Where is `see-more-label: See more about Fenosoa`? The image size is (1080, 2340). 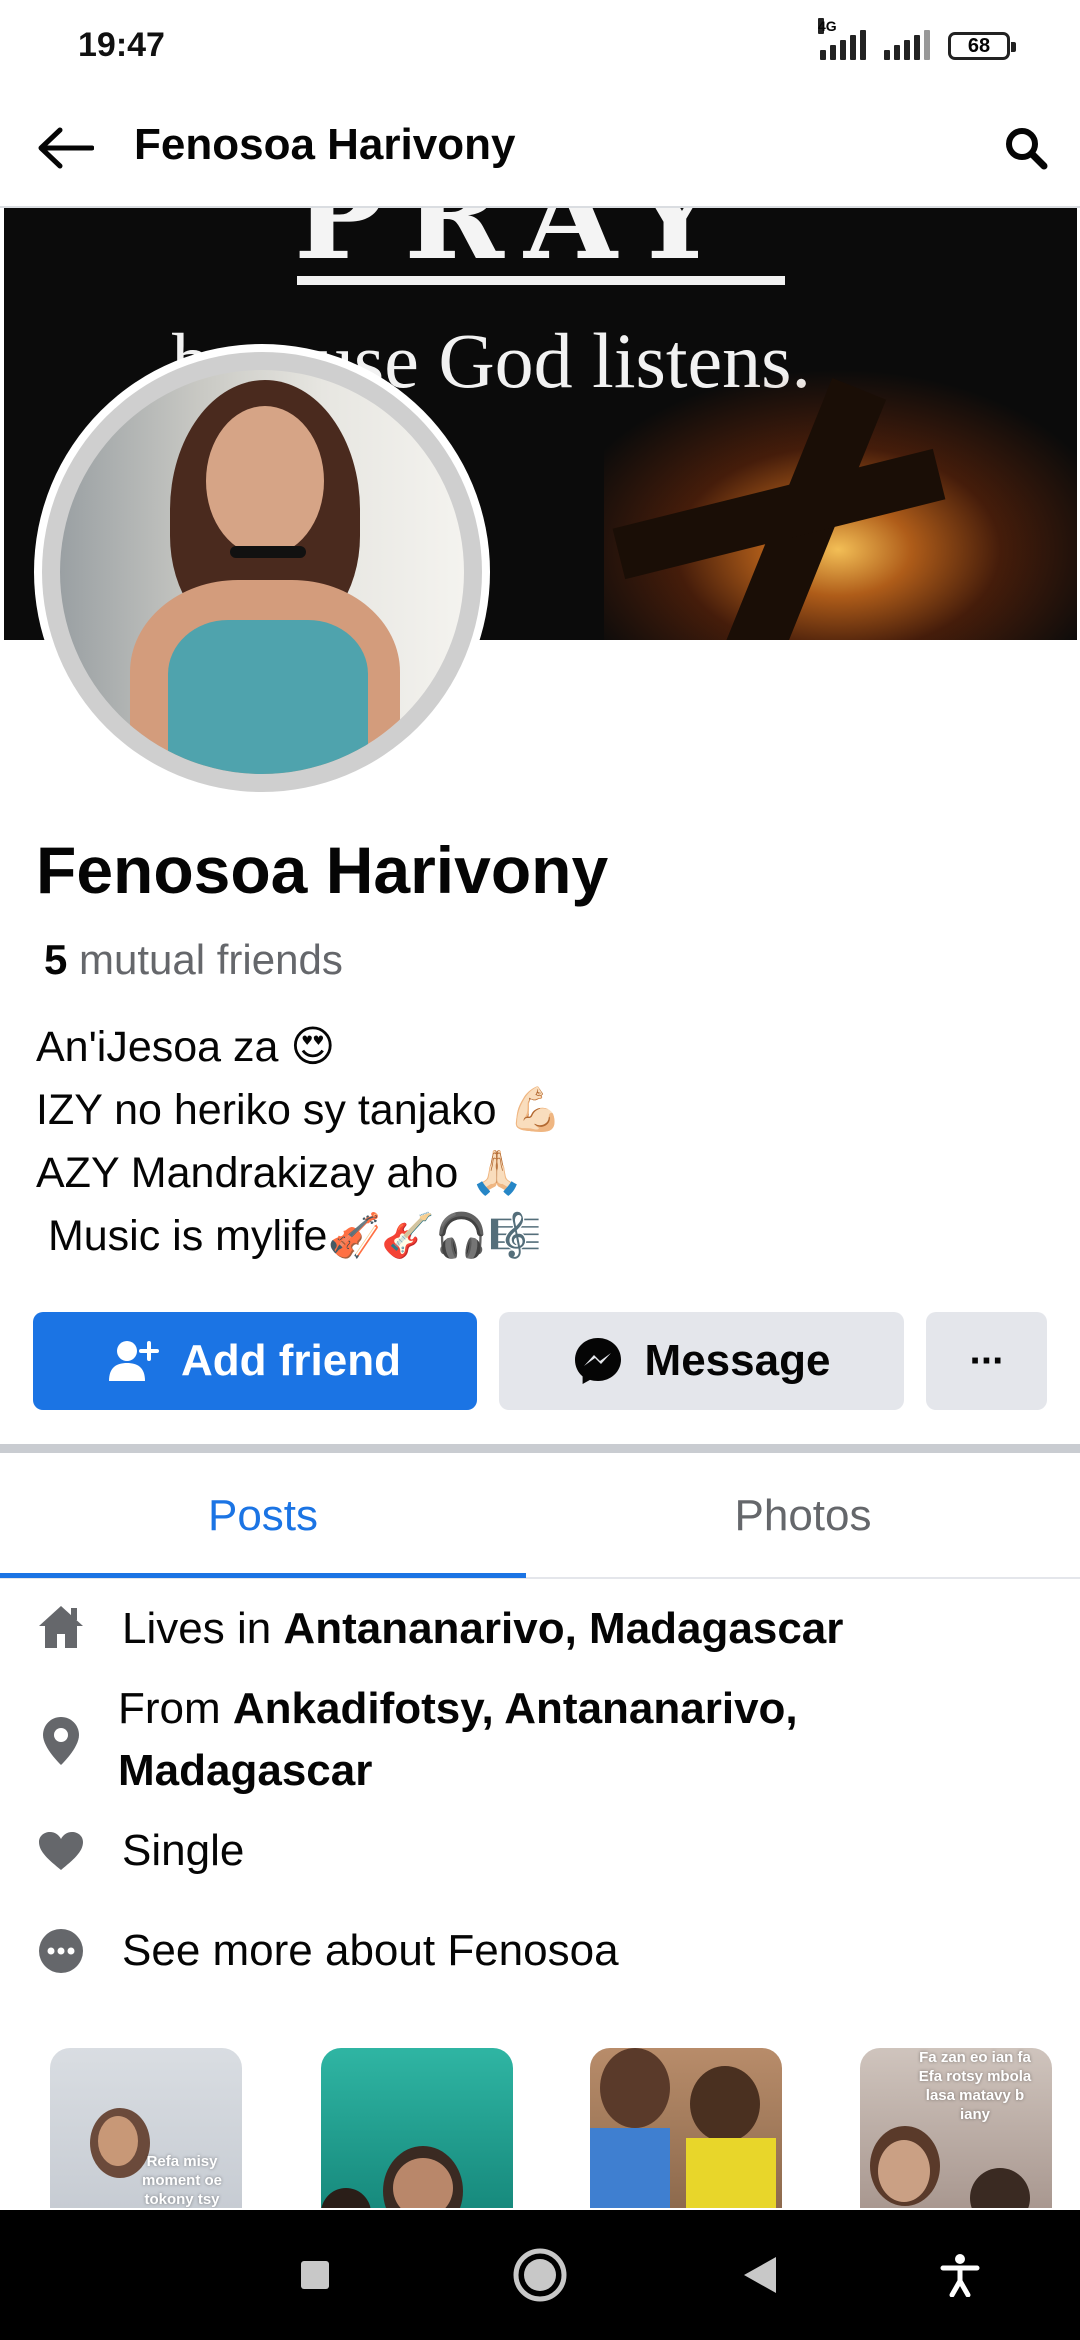
see-more-label: See more about Fenosoa is located at coordinates (370, 1950).